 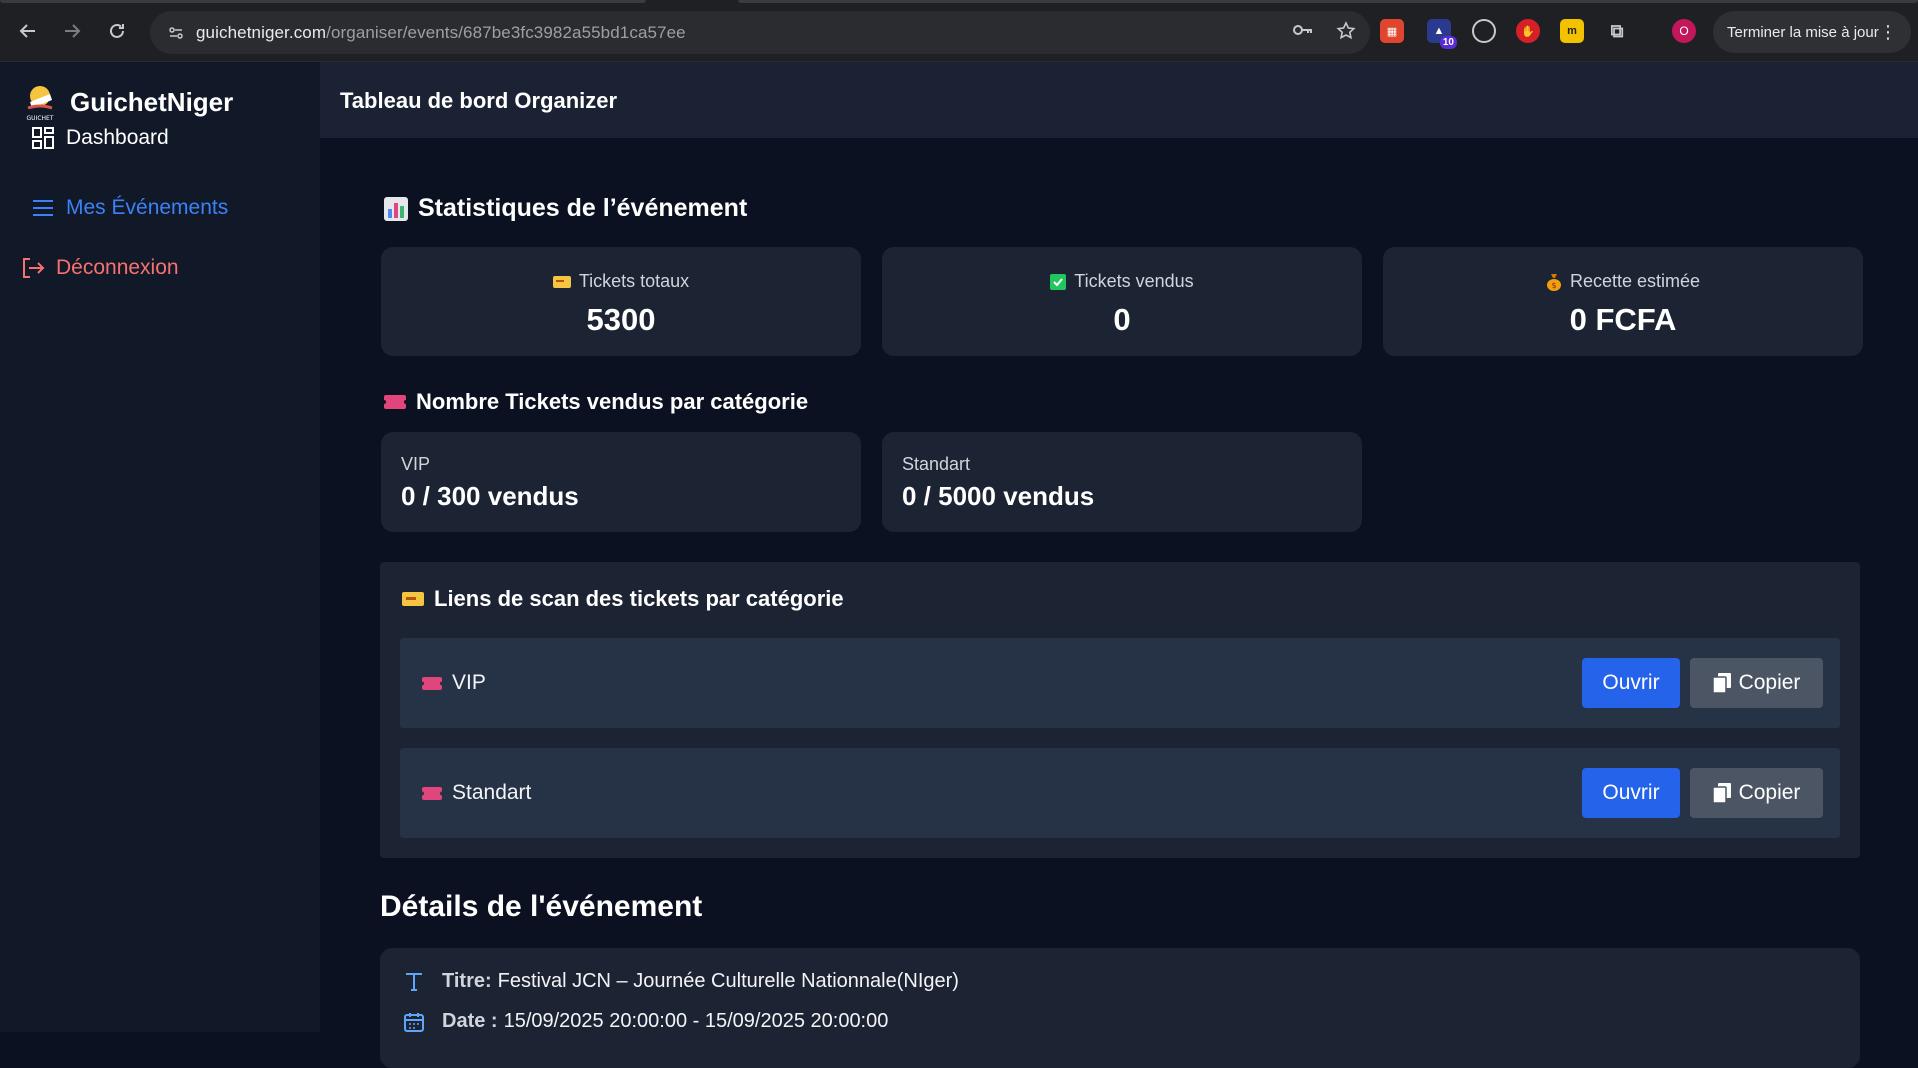 What do you see at coordinates (1684, 31) in the screenshot?
I see `profile-avatar: O` at bounding box center [1684, 31].